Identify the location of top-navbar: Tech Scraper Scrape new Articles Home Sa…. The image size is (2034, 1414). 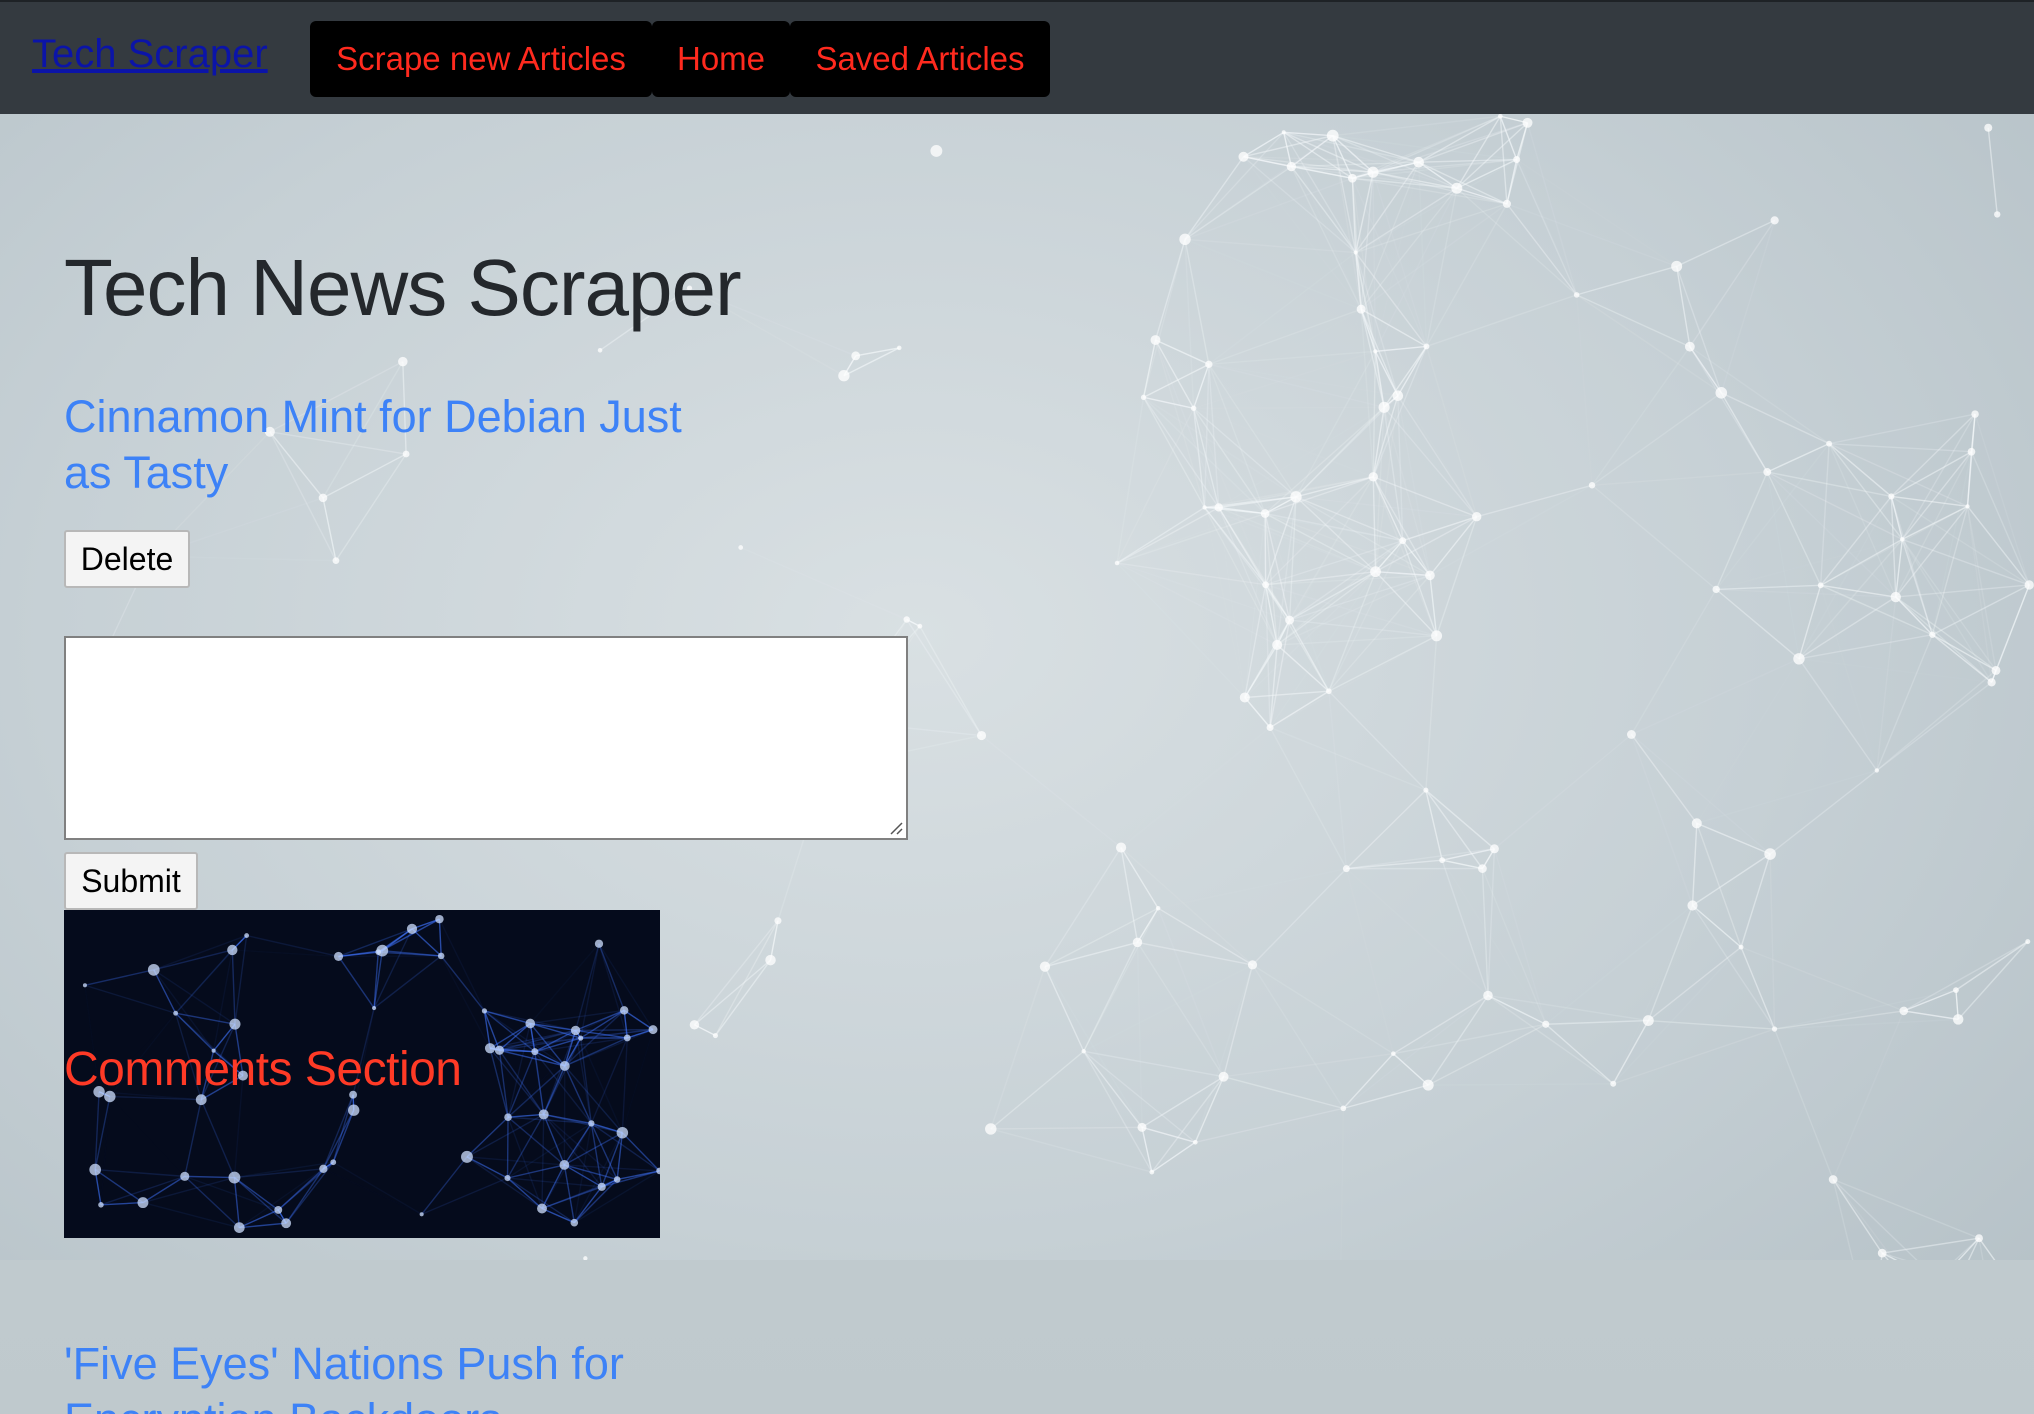
(1017, 57).